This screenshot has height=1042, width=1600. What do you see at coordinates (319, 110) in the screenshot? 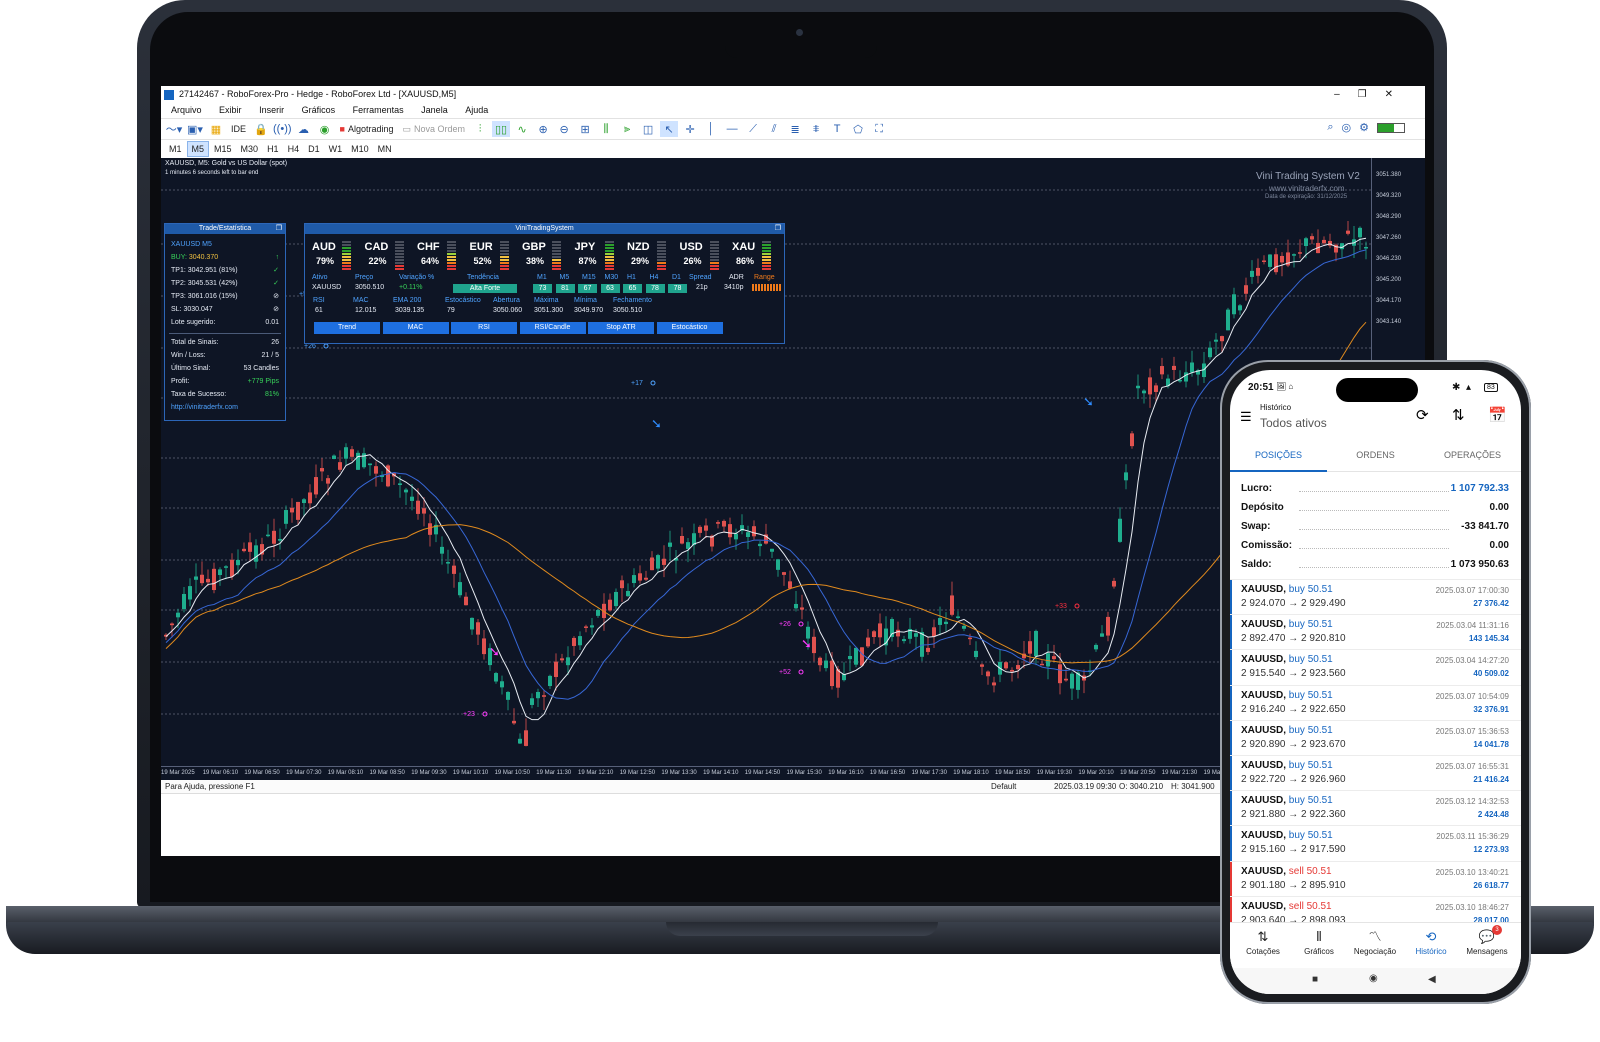
I see `menu-graficos: Gráficos` at bounding box center [319, 110].